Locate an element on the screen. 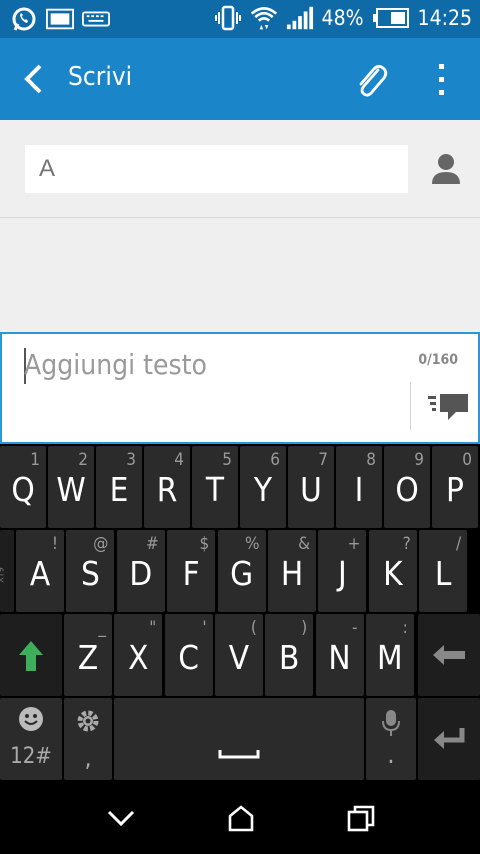  key-label: J is located at coordinates (342, 573).